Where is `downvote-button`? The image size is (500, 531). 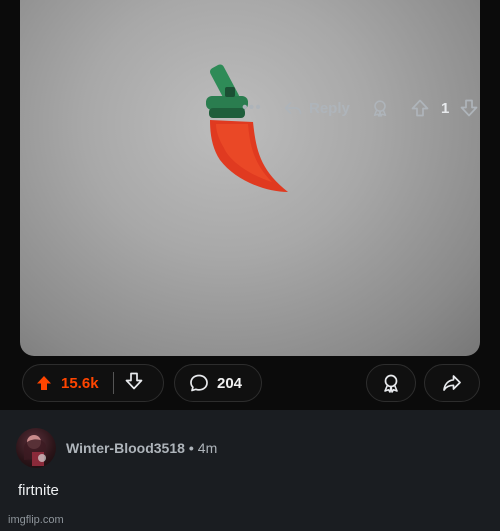 downvote-button is located at coordinates (134, 383).